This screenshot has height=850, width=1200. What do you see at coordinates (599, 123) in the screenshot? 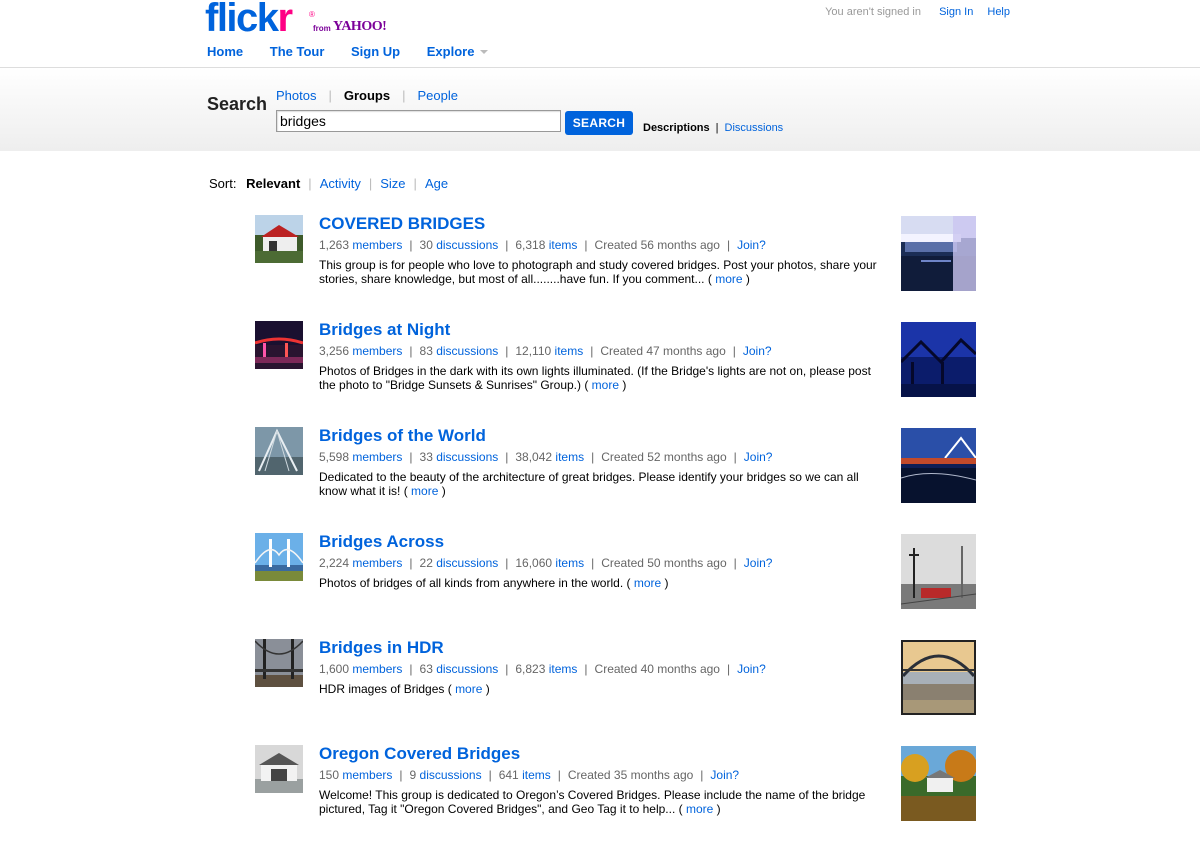
I see `search-button: SEARCH` at bounding box center [599, 123].